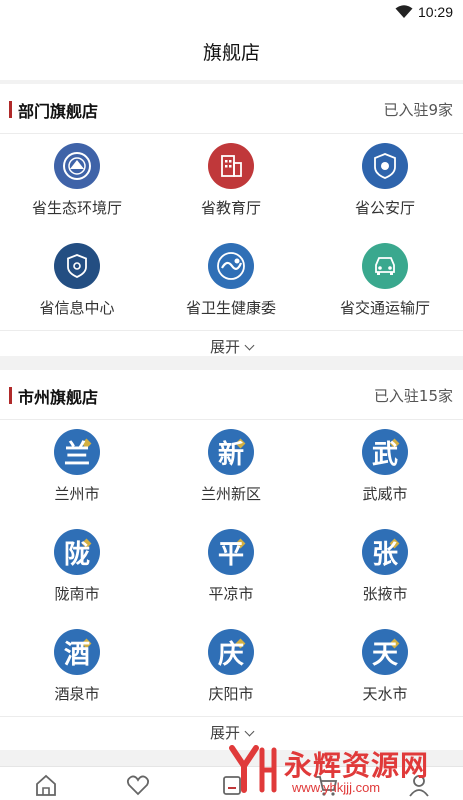 The height and width of the screenshot is (800, 463). Describe the element at coordinates (77, 266) in the screenshot. I see `shield-icon` at that location.